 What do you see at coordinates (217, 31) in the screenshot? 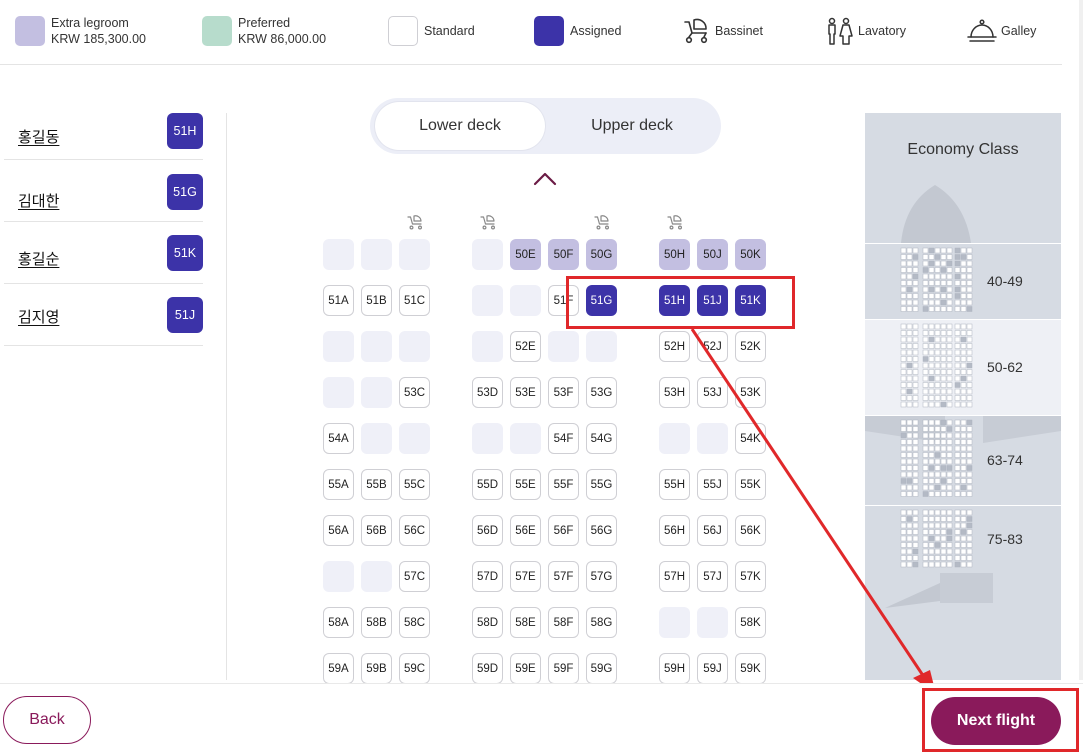
I see `preferred-swatch` at bounding box center [217, 31].